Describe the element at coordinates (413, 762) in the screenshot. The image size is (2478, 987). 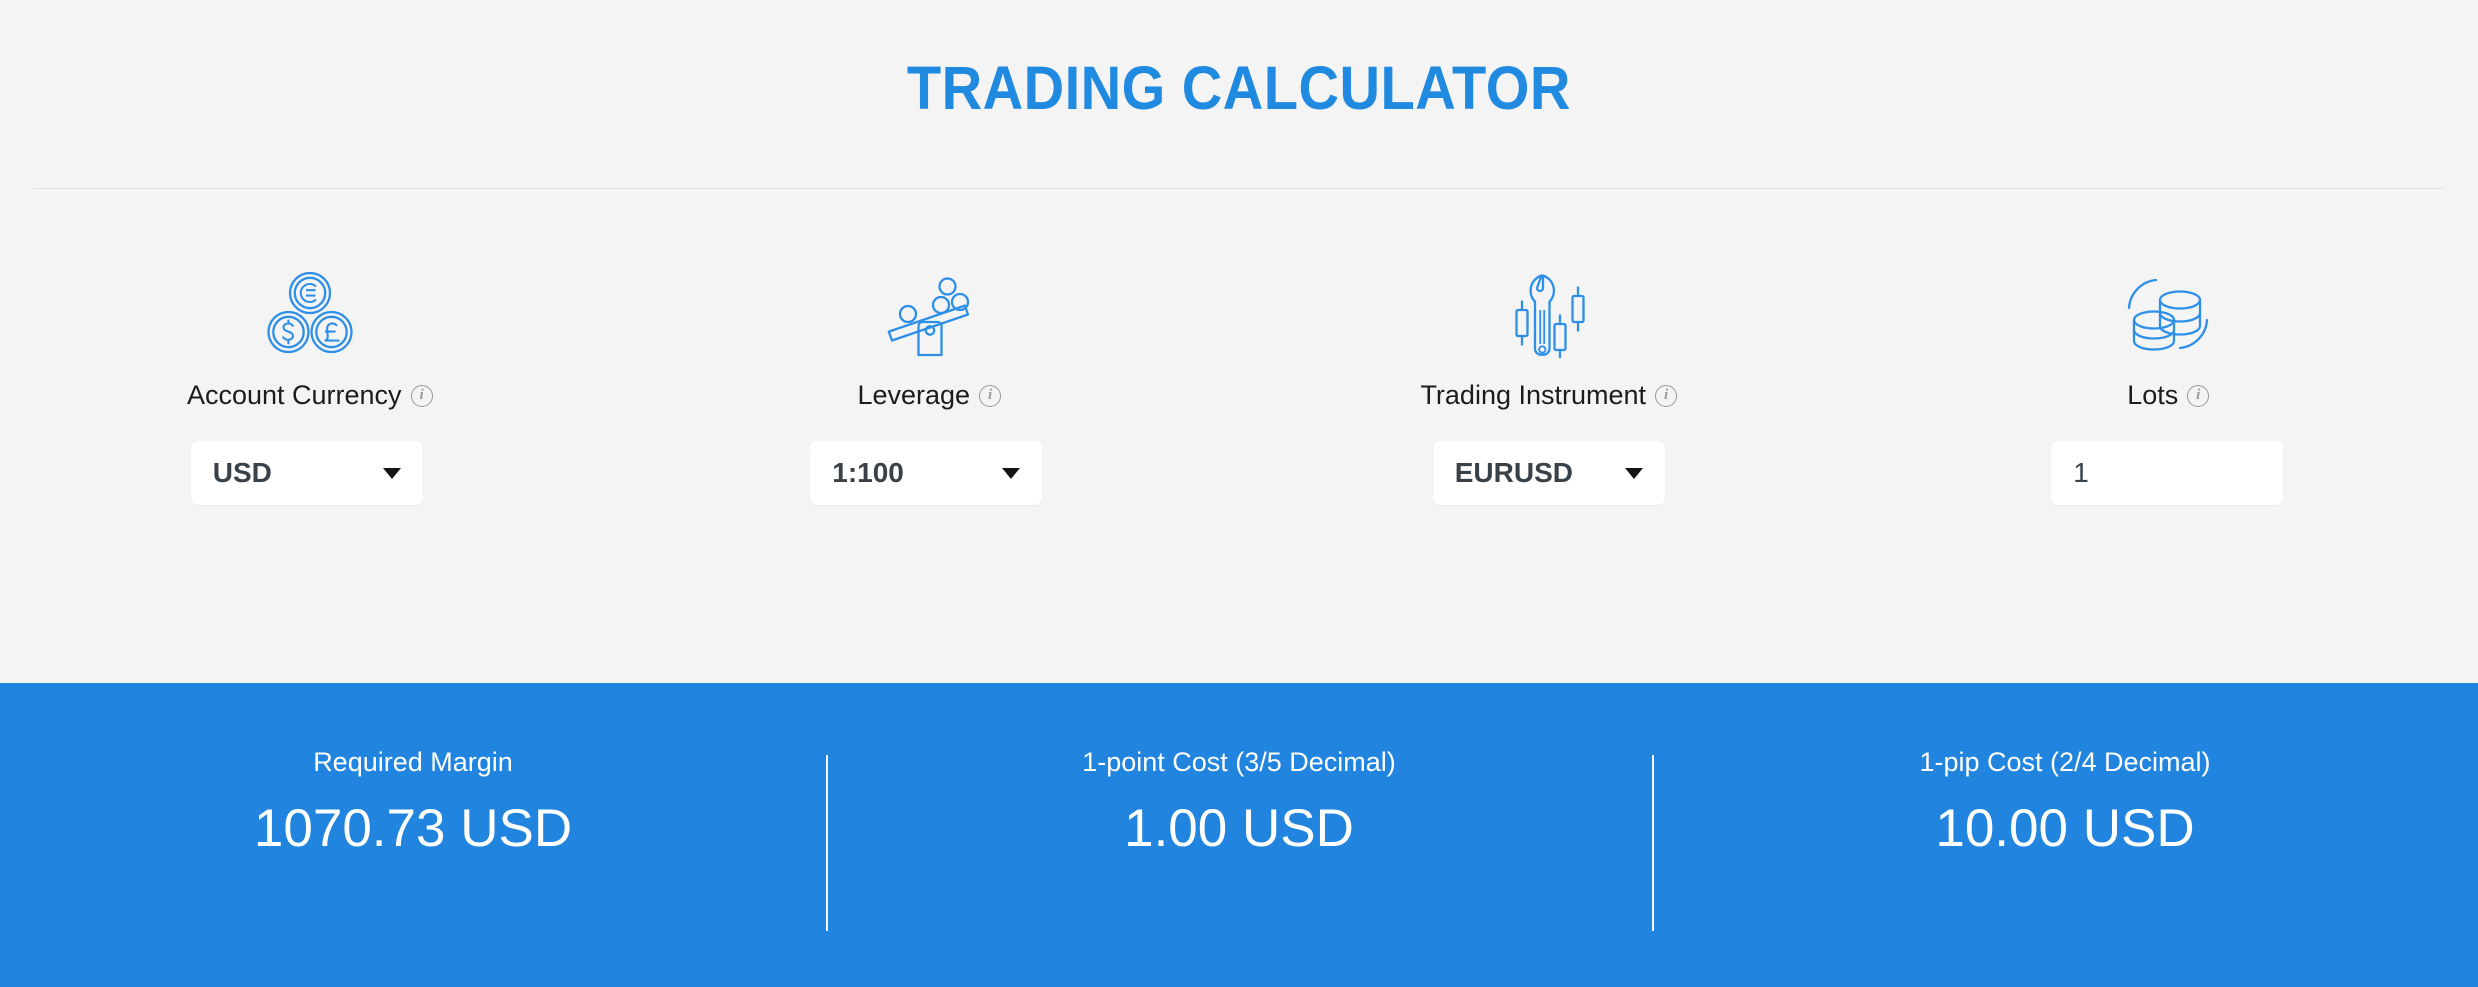
I see `result-label: Required Margin` at that location.